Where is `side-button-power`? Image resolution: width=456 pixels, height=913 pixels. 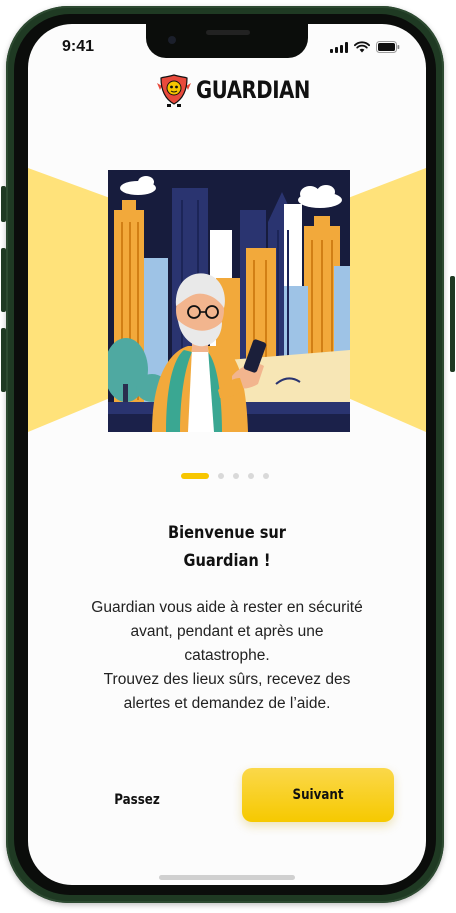 side-button-power is located at coordinates (452, 324).